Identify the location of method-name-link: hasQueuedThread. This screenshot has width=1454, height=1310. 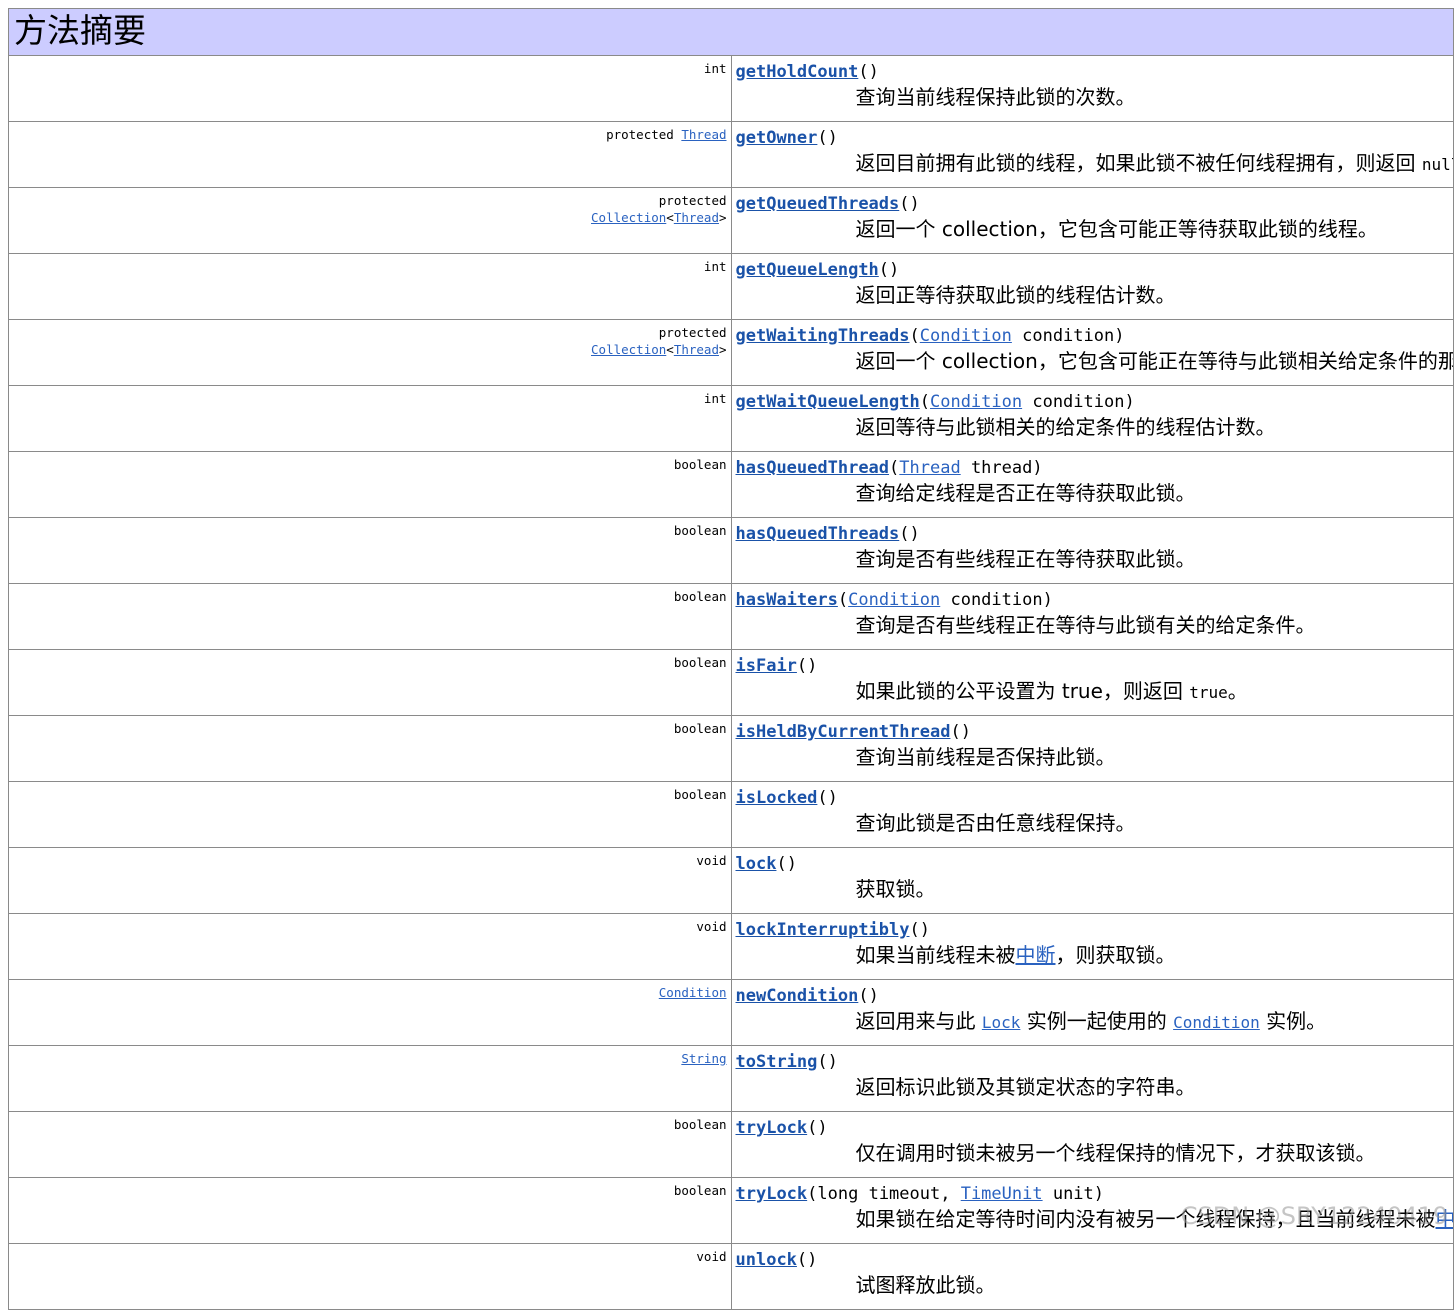
(813, 468).